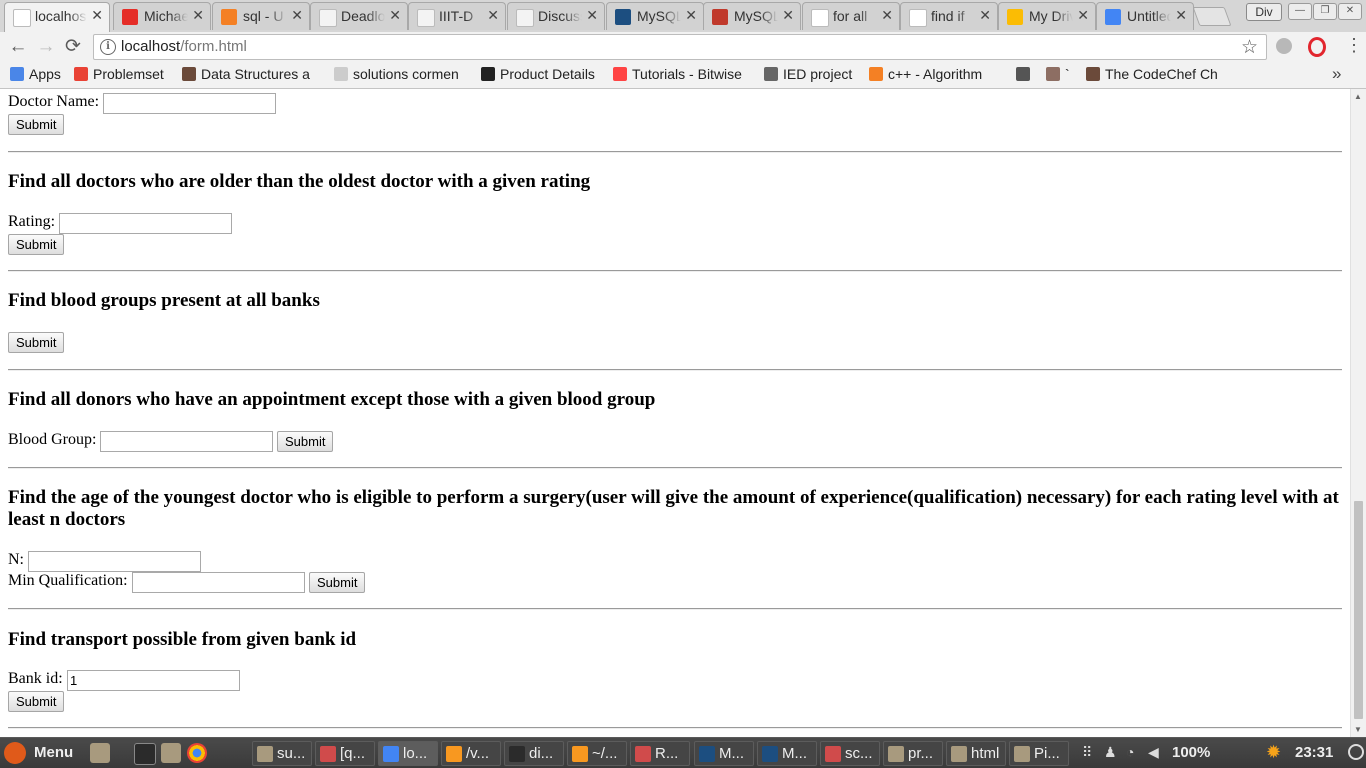 The height and width of the screenshot is (768, 1366). Describe the element at coordinates (401, 74) in the screenshot. I see `bookmark-item: solutions cormen` at that location.